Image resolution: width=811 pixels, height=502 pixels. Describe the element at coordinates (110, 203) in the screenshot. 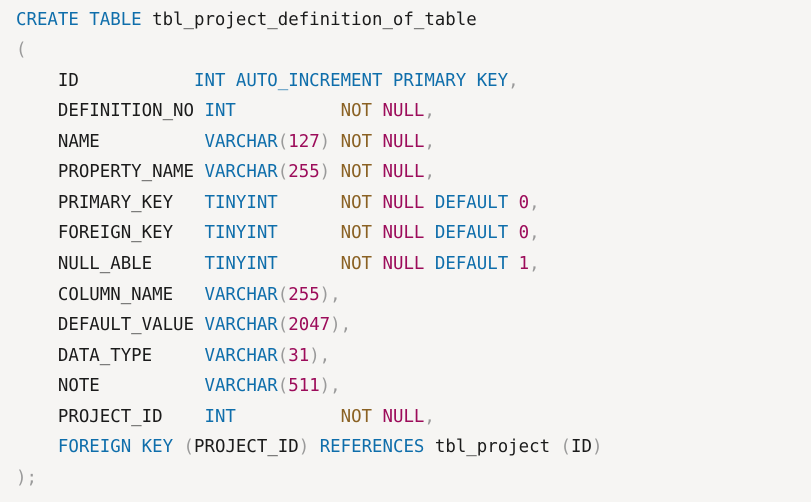

I see `code-token: PRIMARY_KEY` at that location.